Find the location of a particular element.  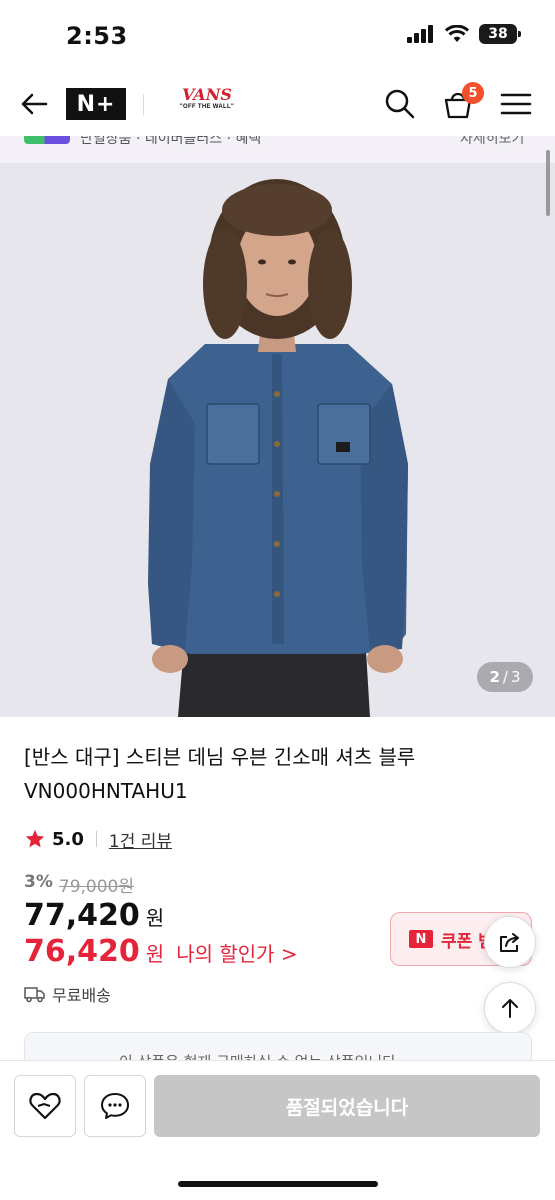

battery-indicator: 38 is located at coordinates (500, 34).